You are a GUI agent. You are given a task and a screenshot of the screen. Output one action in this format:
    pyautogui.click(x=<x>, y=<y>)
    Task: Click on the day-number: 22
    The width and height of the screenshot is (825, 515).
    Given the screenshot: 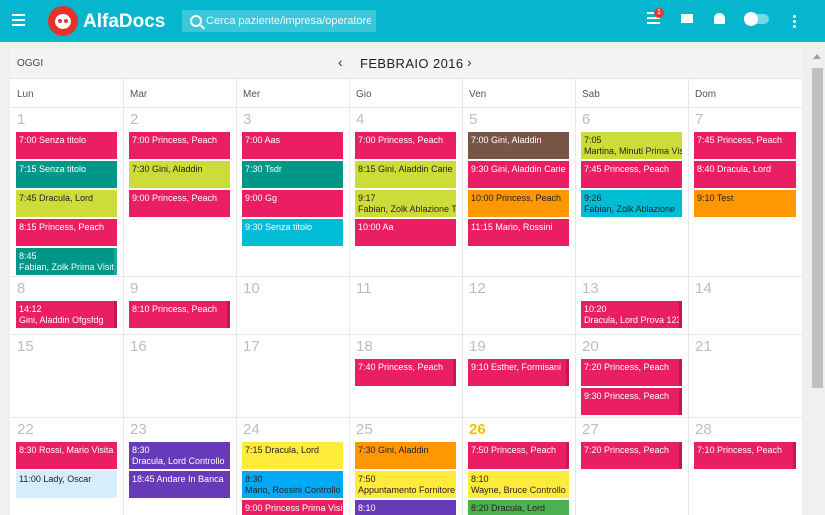 What is the action you would take?
    pyautogui.click(x=25, y=429)
    